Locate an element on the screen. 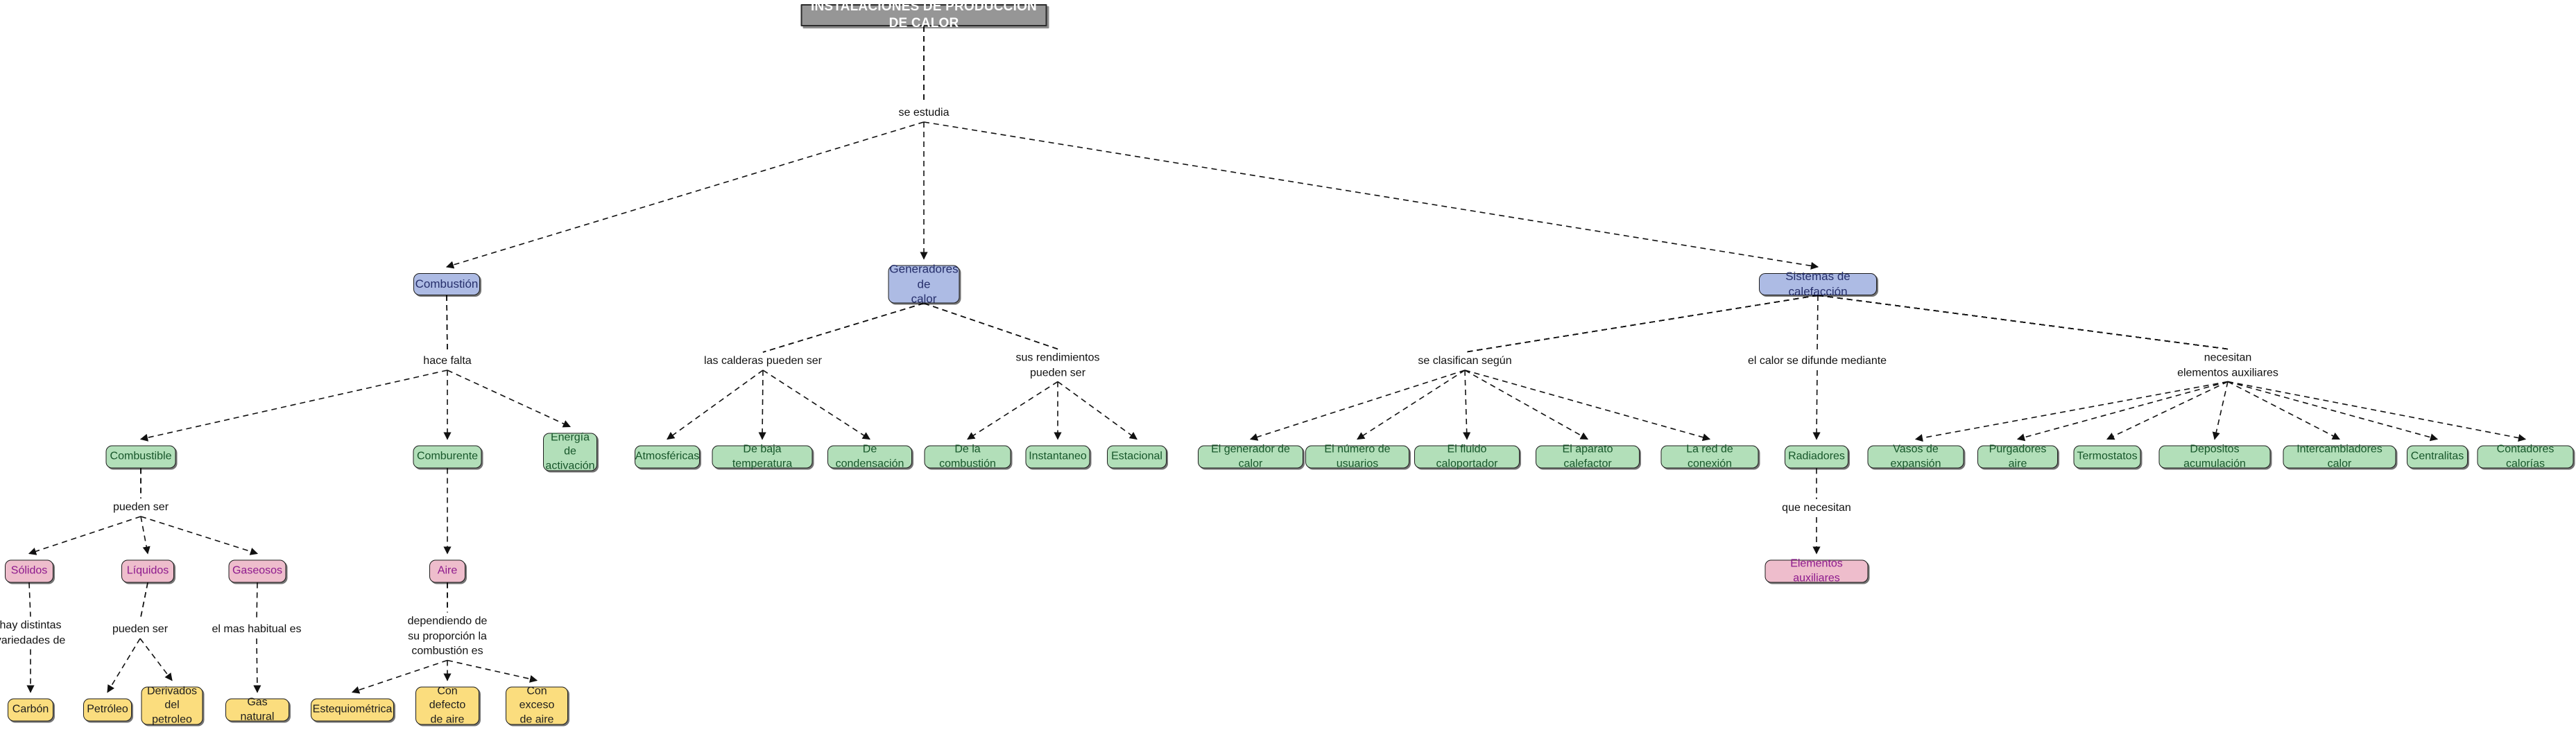  edge-generadores-to-condensacion-upper is located at coordinates (843, 327).